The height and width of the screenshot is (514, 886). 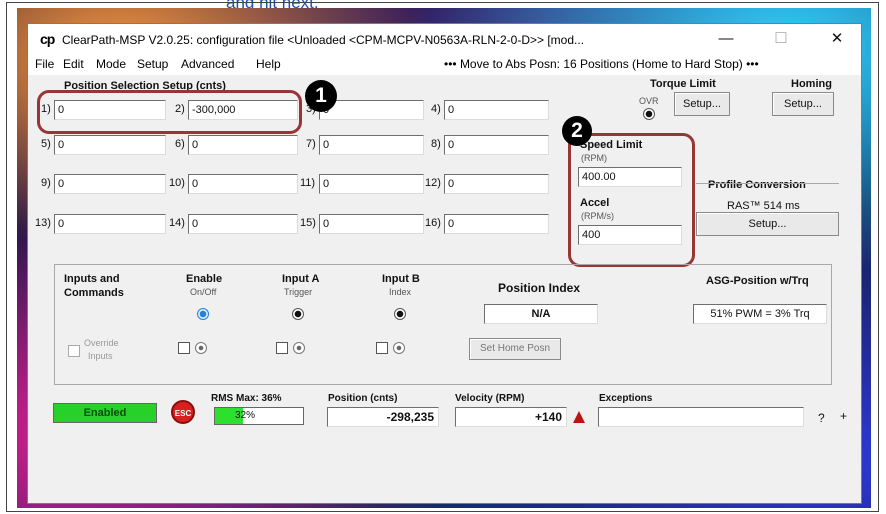 What do you see at coordinates (433, 223) in the screenshot?
I see `position-label-16: 16)` at bounding box center [433, 223].